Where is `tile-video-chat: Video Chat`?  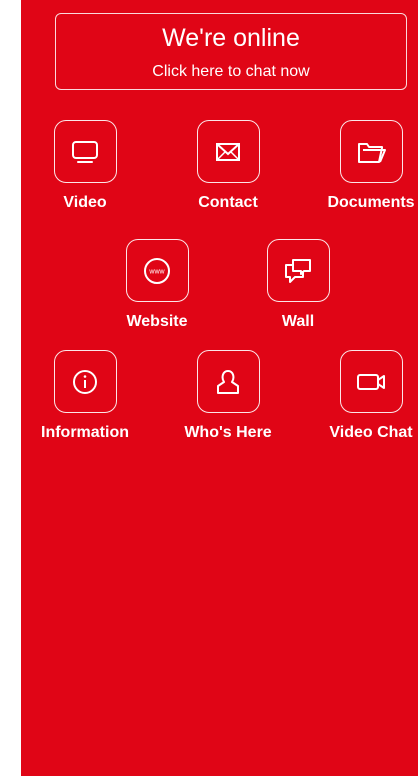
tile-video-chat: Video Chat is located at coordinates (367, 396).